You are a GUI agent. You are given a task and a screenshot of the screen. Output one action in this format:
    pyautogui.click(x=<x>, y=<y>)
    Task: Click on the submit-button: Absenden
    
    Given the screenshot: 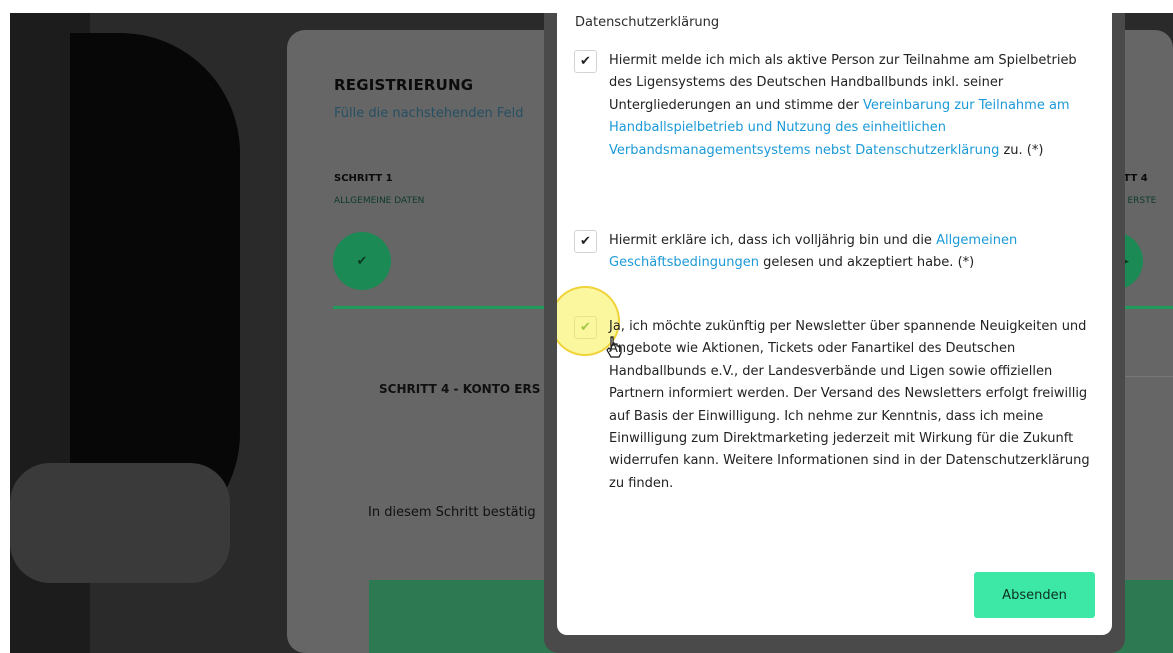 What is the action you would take?
    pyautogui.click(x=1034, y=595)
    